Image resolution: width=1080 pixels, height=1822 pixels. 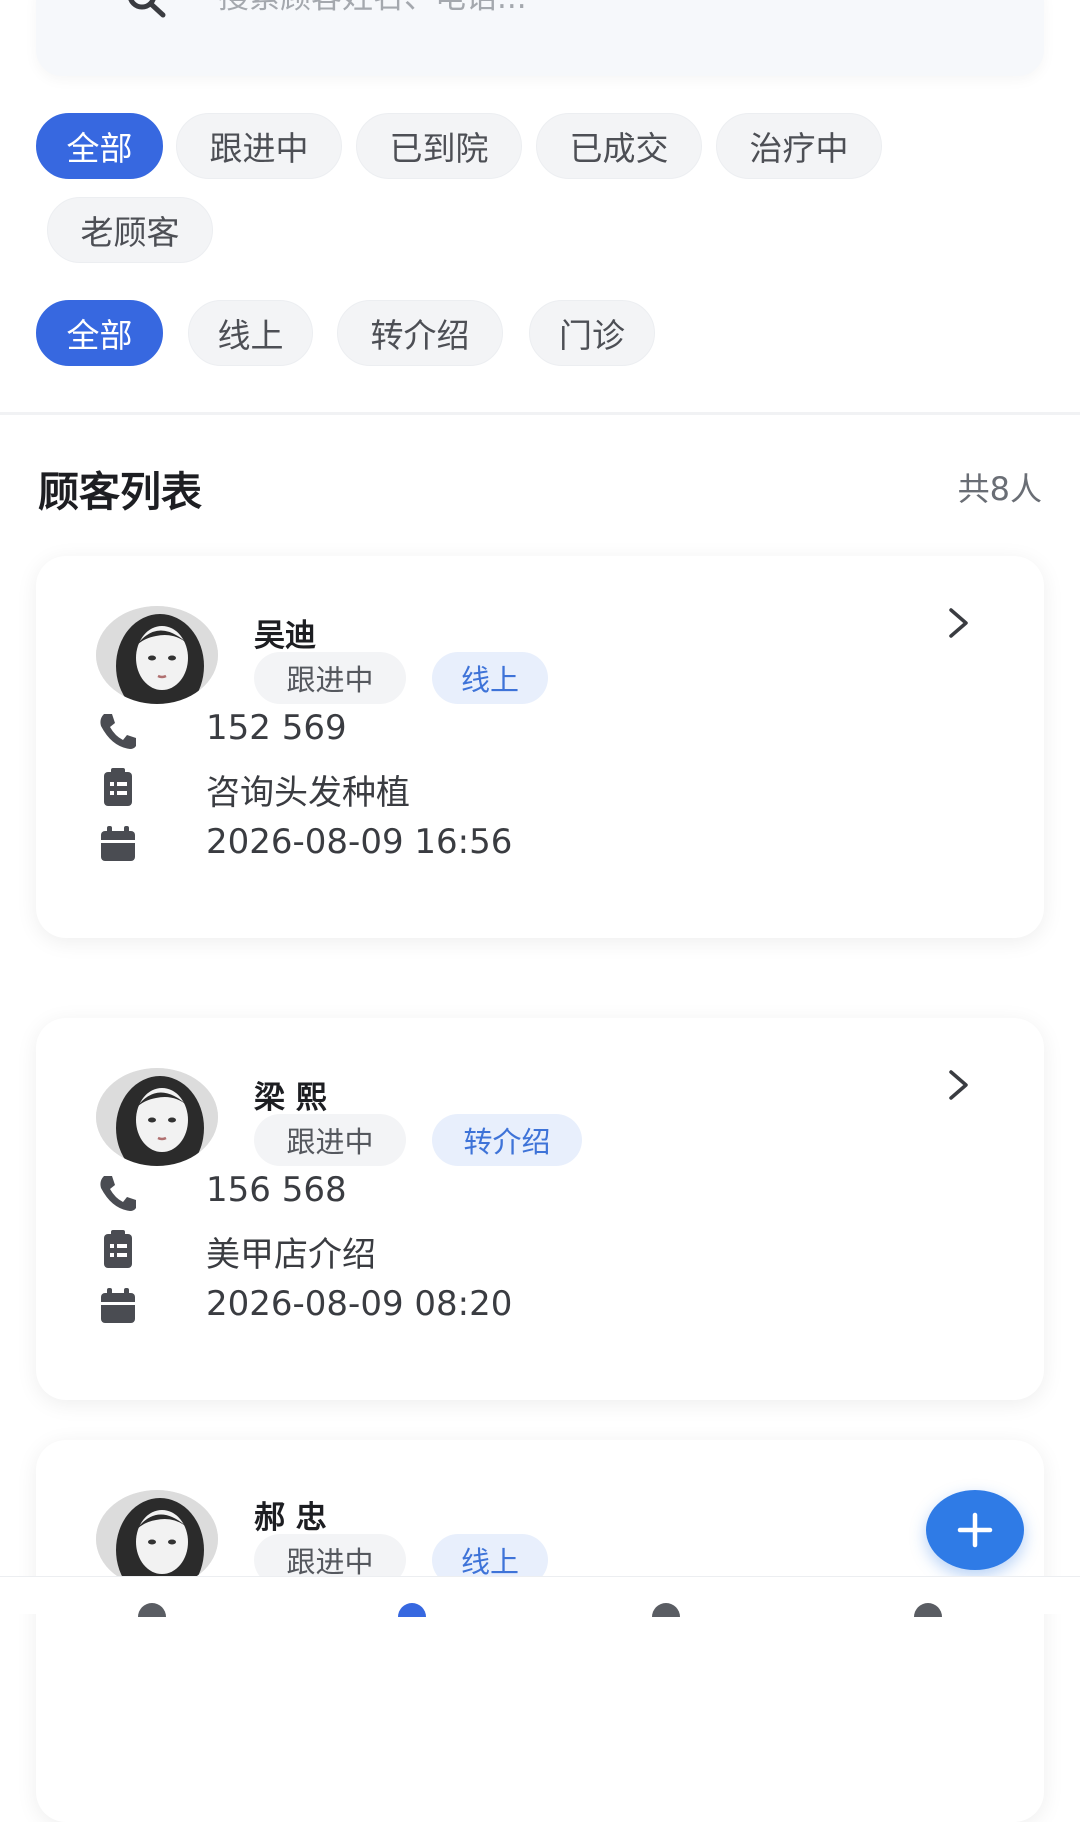 What do you see at coordinates (420, 333) in the screenshot?
I see `source-filter-referral: 转介绍` at bounding box center [420, 333].